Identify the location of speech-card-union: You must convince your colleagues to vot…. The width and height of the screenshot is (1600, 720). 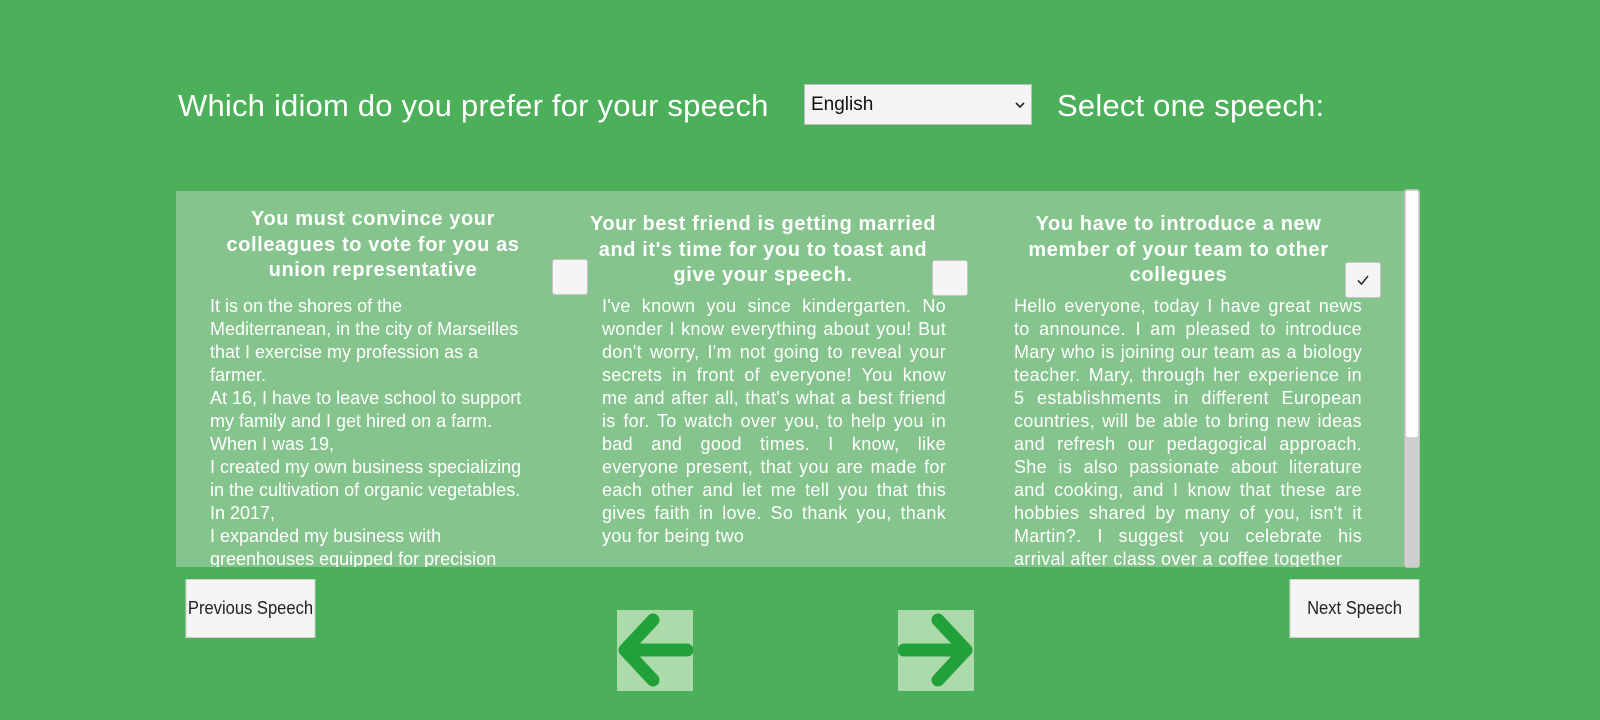
(388, 379).